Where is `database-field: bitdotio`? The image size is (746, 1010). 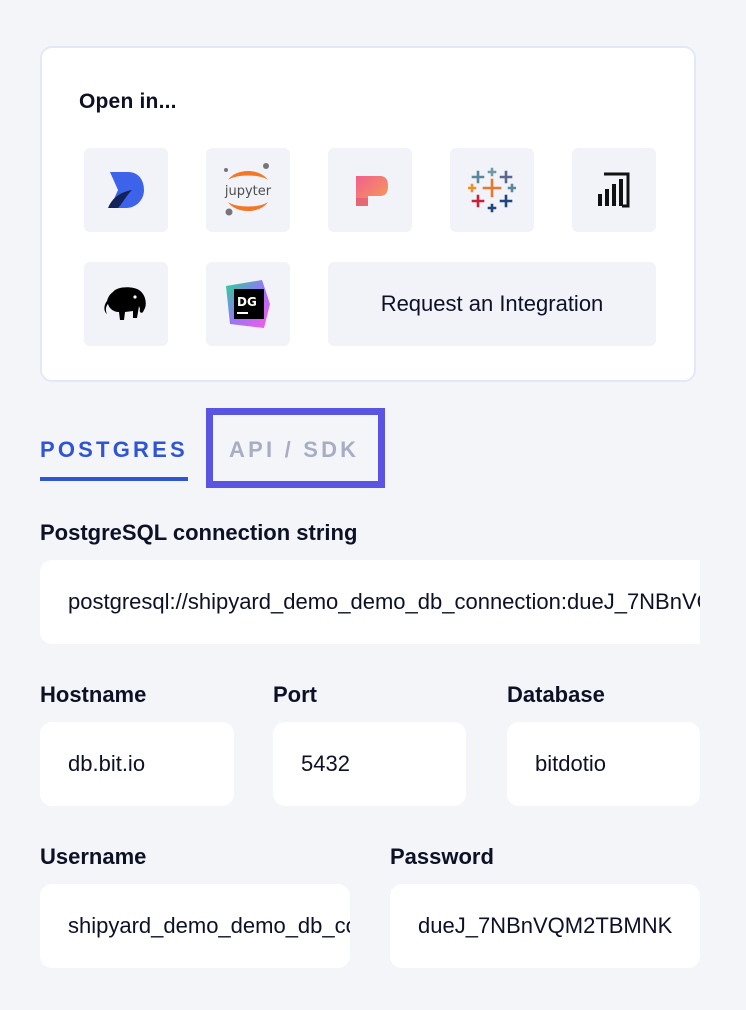 database-field: bitdotio is located at coordinates (603, 764).